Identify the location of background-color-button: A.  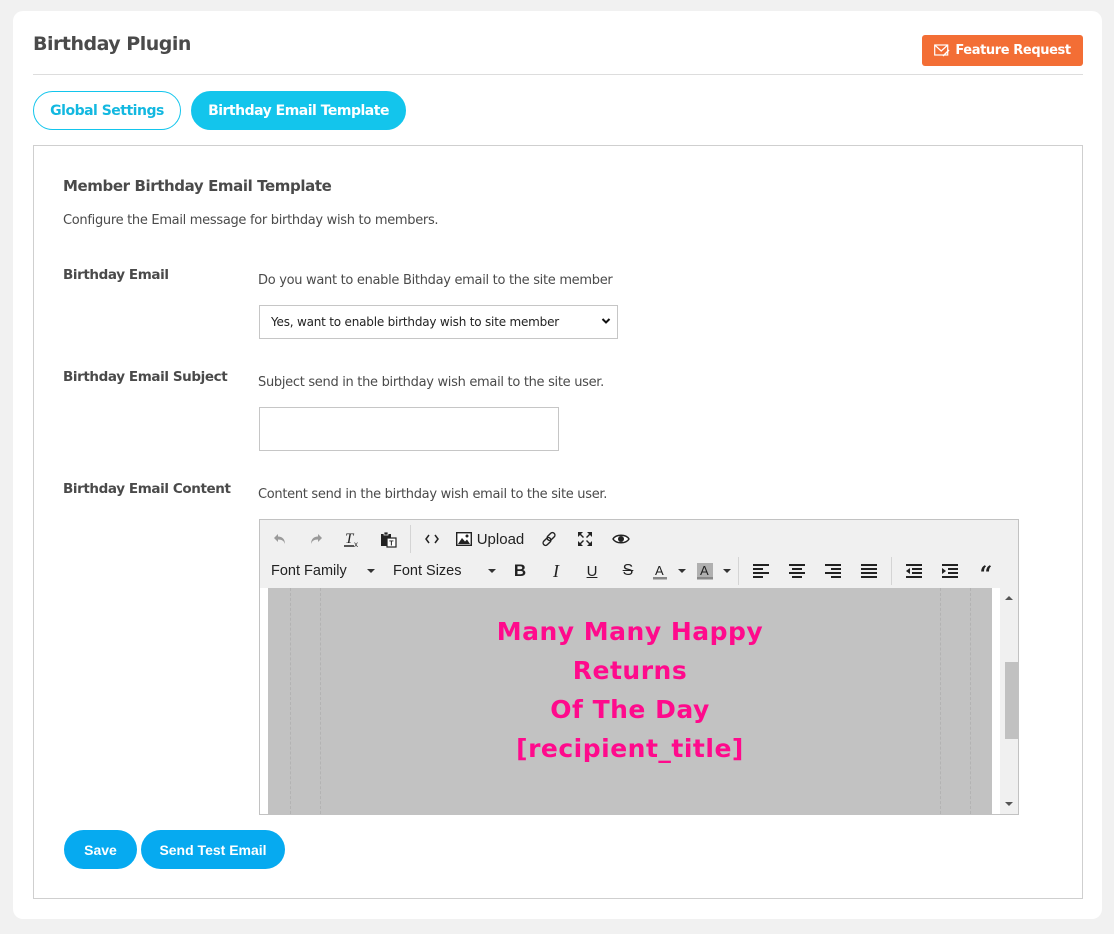
(705, 571).